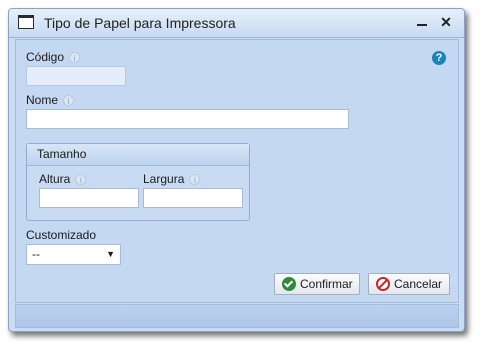  What do you see at coordinates (289, 284) in the screenshot?
I see `check-circle-icon` at bounding box center [289, 284].